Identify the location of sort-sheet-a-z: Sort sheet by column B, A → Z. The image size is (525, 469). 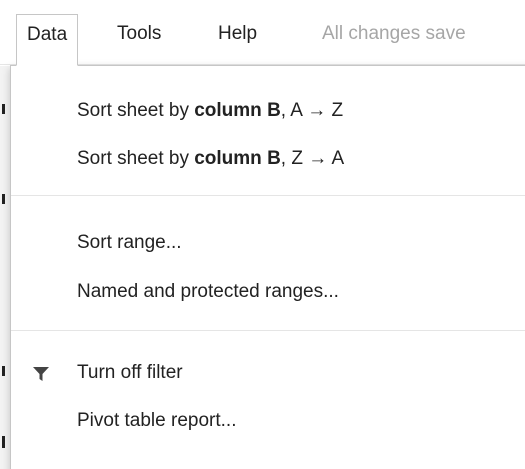
(268, 111).